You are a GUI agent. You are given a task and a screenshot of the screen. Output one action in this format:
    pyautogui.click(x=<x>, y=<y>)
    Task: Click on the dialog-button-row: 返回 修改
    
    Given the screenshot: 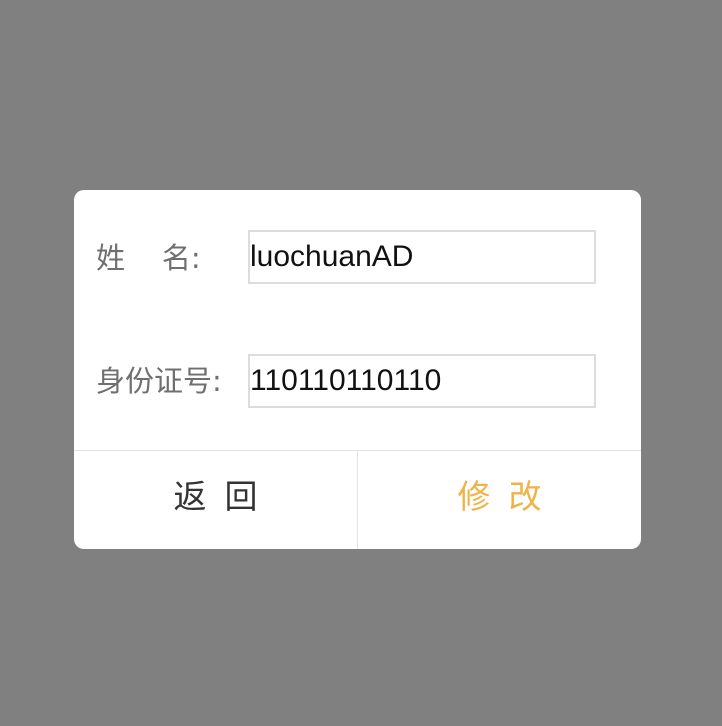 What is the action you would take?
    pyautogui.click(x=357, y=499)
    